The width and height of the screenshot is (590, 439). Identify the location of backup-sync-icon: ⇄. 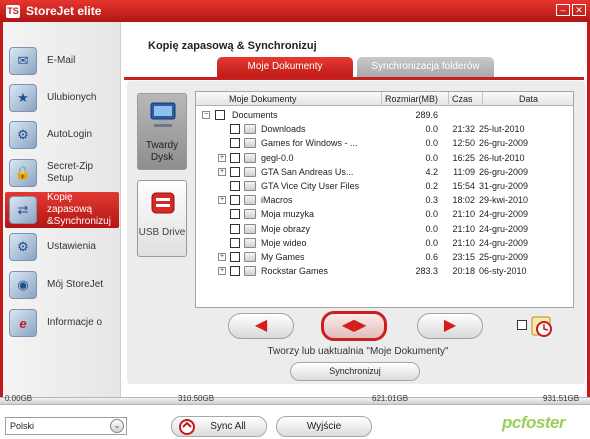
(23, 210).